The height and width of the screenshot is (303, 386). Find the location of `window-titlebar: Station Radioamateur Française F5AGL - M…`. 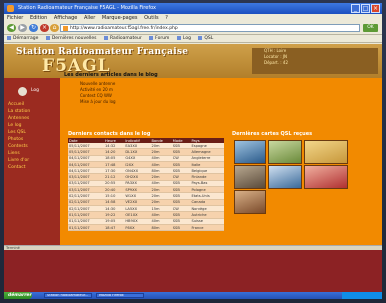

window-titlebar: Station Radioamateur Française F5AGL - M… is located at coordinates (193, 8).